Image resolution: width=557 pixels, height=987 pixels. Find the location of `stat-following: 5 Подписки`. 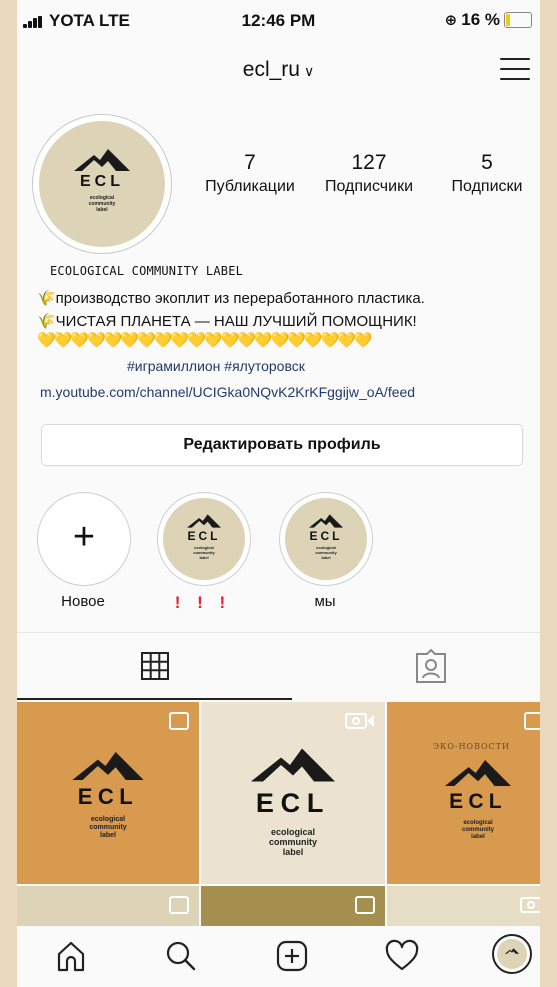

stat-following: 5 Подписки is located at coordinates (487, 173).